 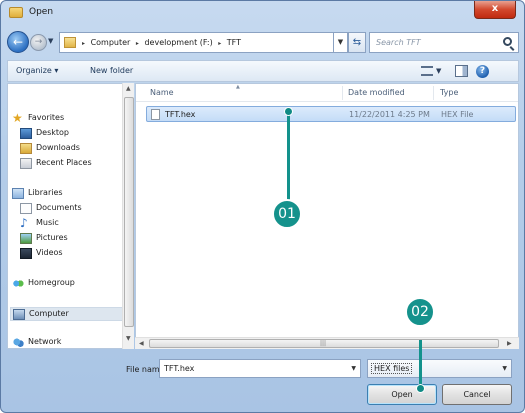 I want to click on music-icon: ♪, so click(x=24, y=223).